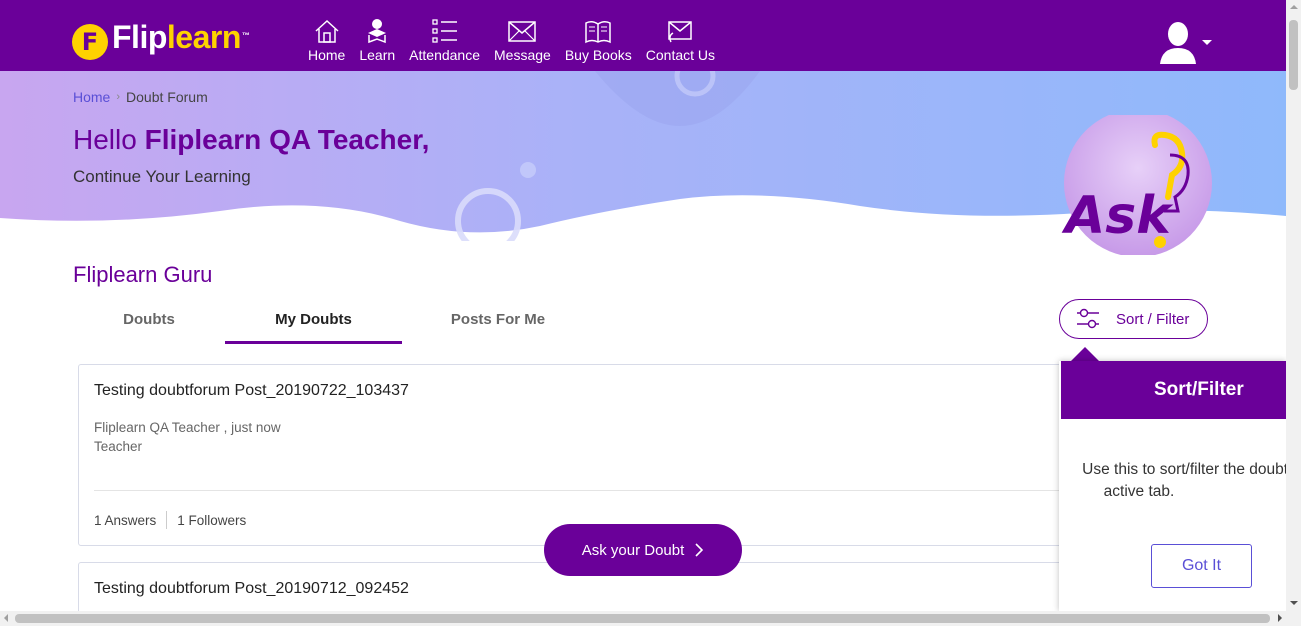  I want to click on divider, so click(584, 490).